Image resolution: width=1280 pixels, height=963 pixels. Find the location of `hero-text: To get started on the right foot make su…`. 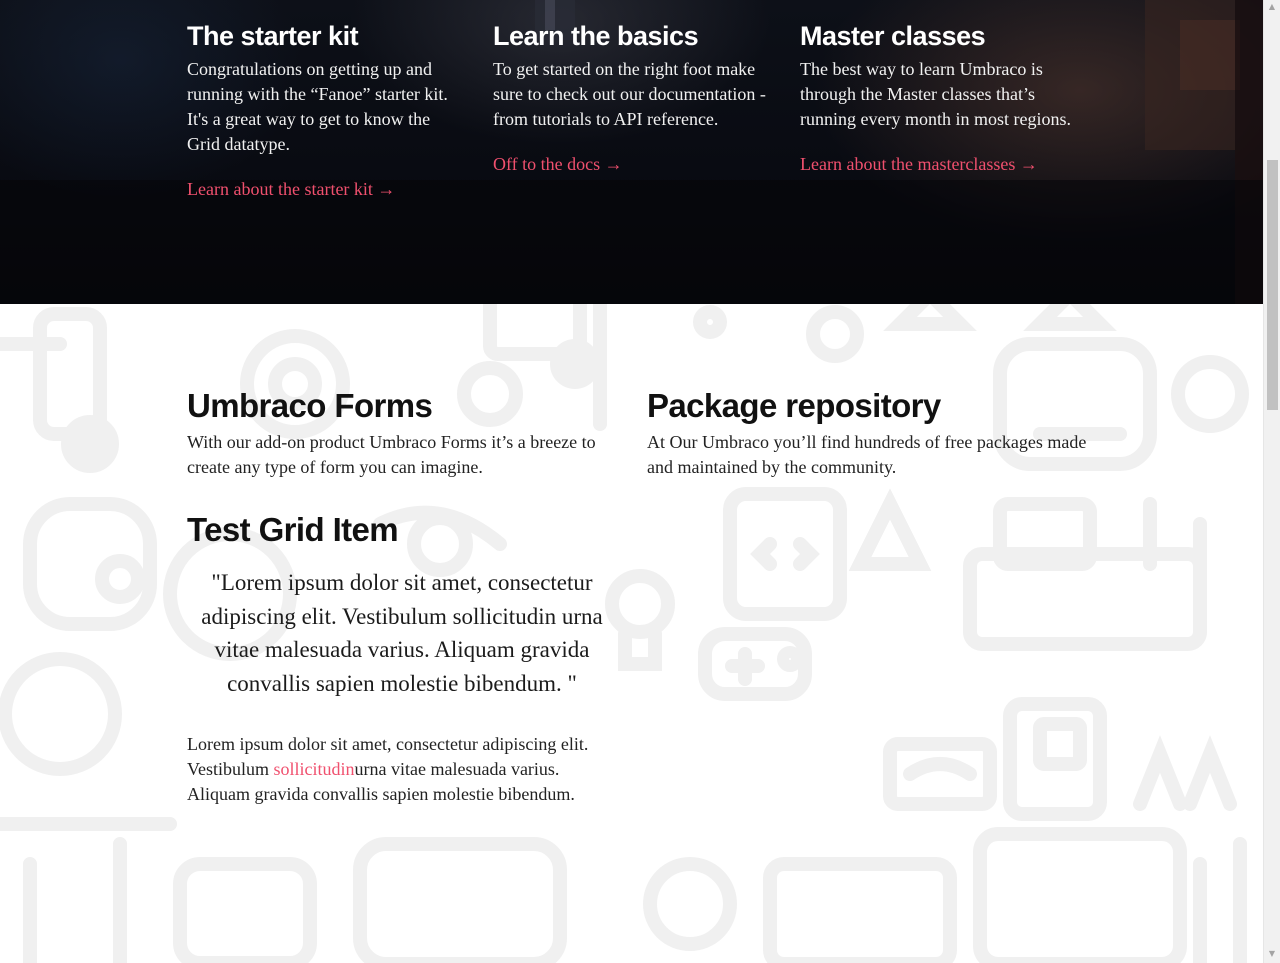

hero-text: To get started on the right foot make su… is located at coordinates (629, 94).